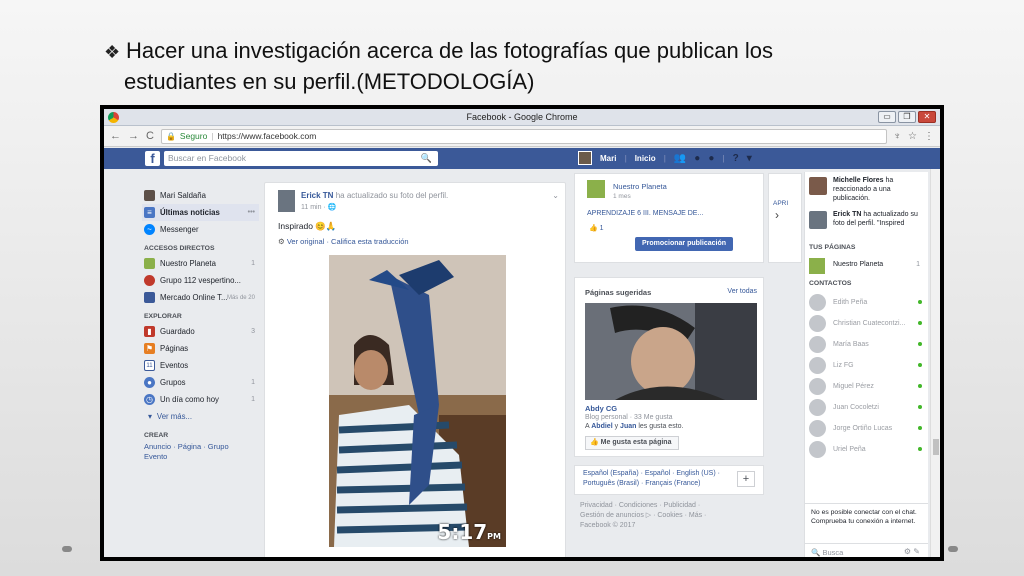  Describe the element at coordinates (628, 426) in the screenshot. I see `friend-link: Juan` at that location.